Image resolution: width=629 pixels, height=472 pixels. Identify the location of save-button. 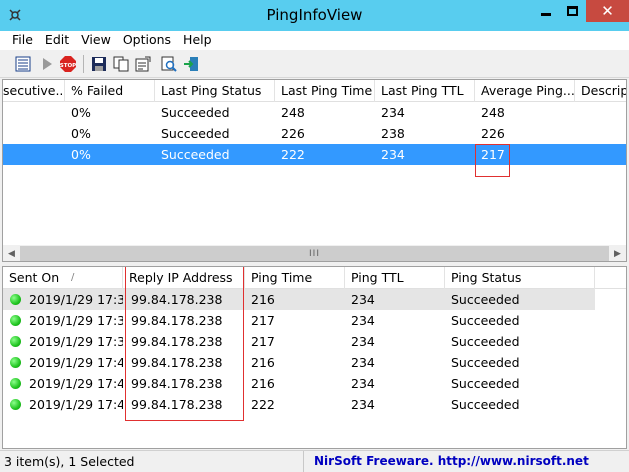
(99, 64).